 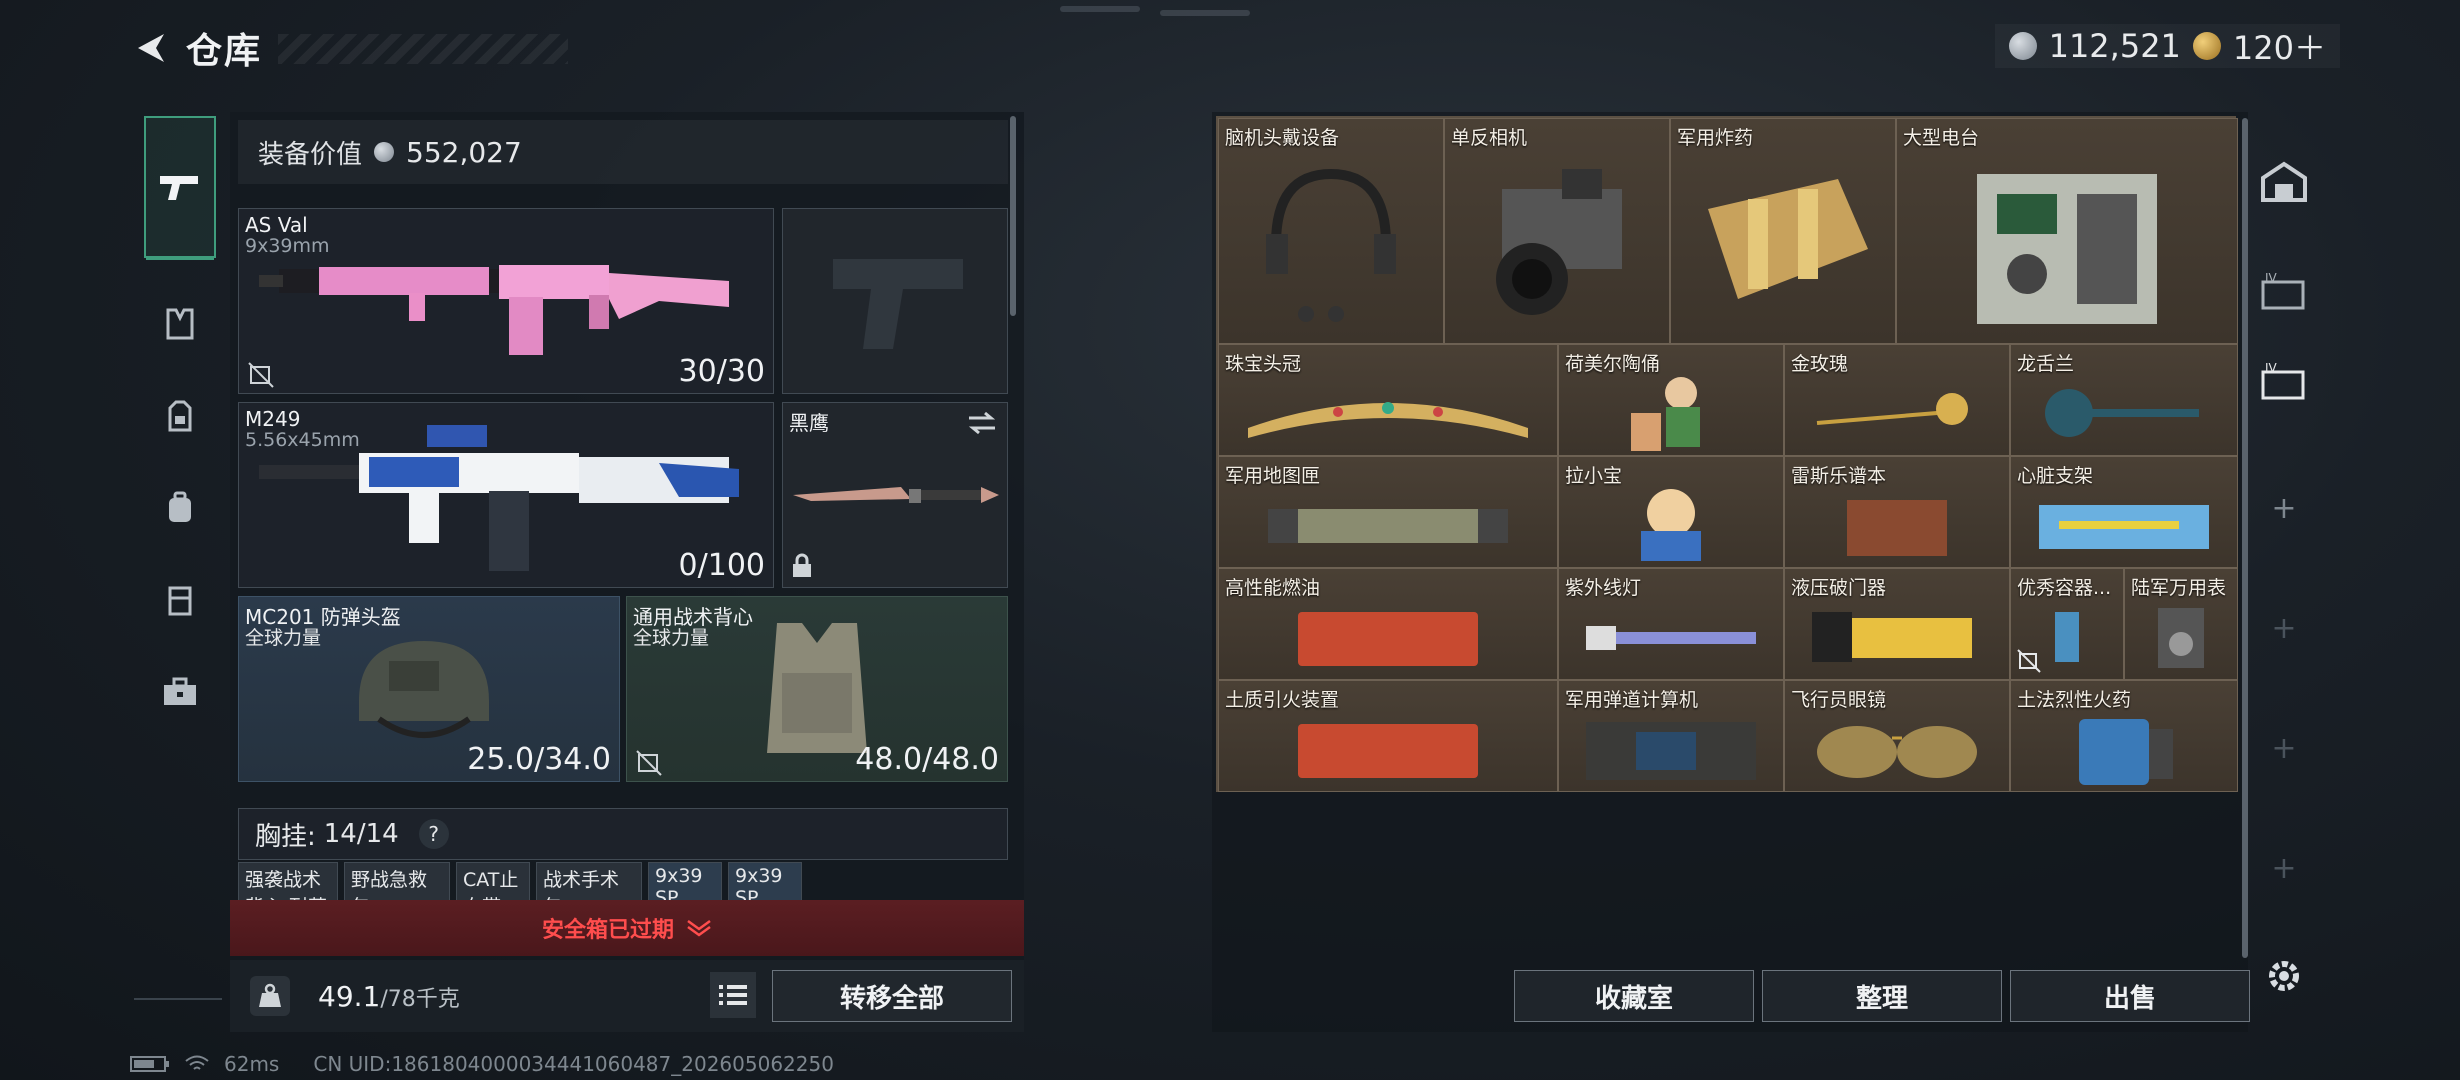 What do you see at coordinates (699, 928) in the screenshot?
I see `chevron-down-icon` at bounding box center [699, 928].